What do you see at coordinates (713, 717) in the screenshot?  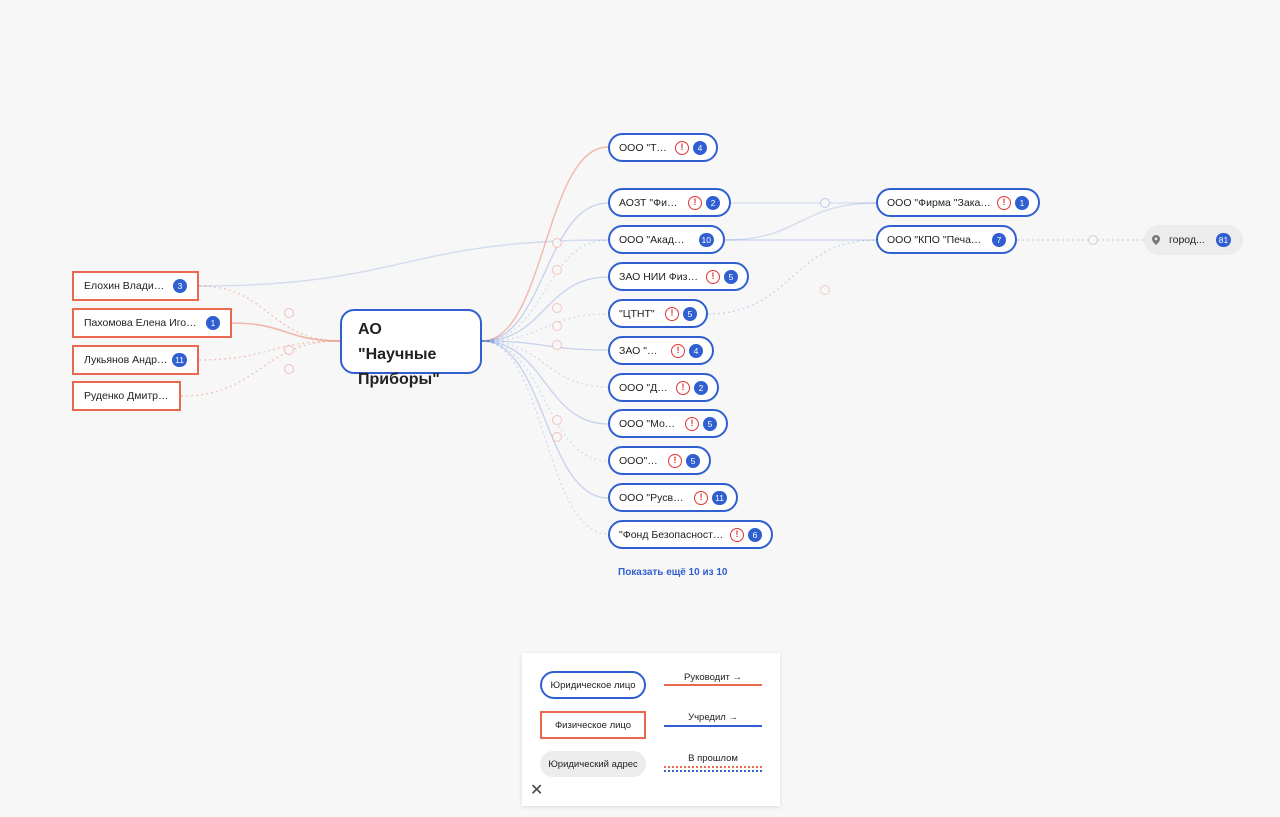 I see `legend-founded-label: Учредил →` at bounding box center [713, 717].